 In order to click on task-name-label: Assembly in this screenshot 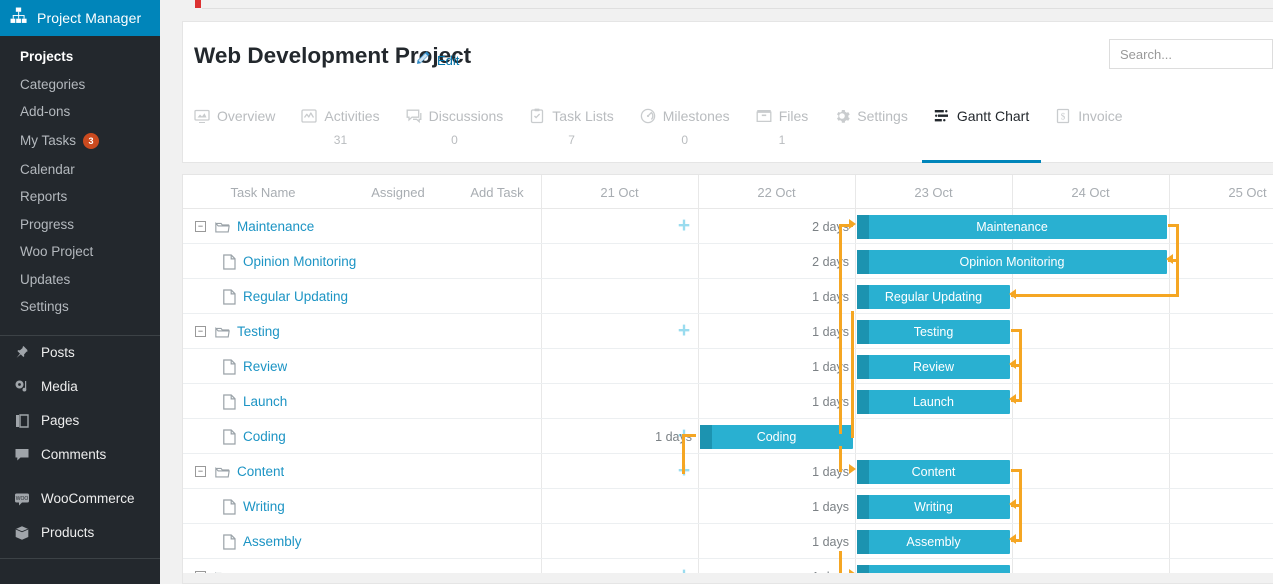, I will do `click(272, 541)`.